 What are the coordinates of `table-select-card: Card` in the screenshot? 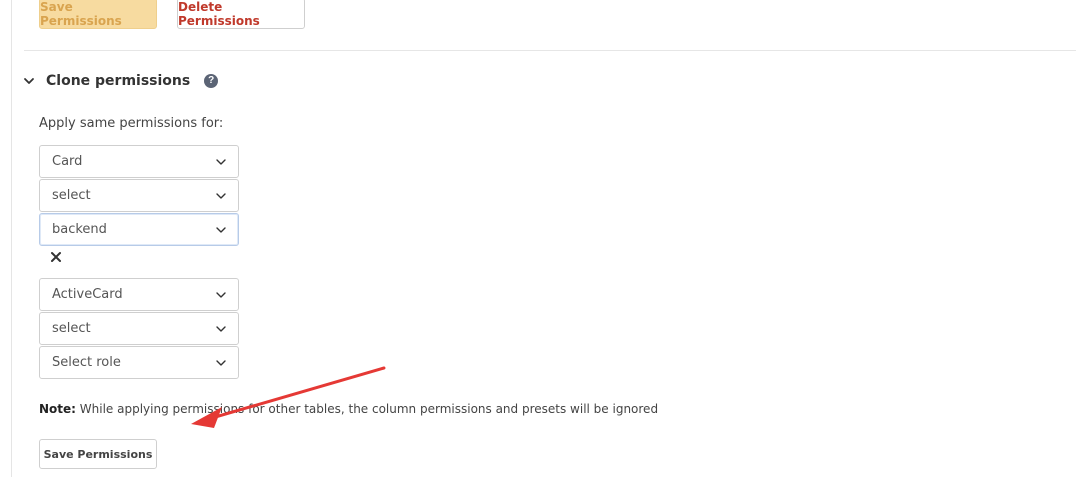 It's located at (139, 161).